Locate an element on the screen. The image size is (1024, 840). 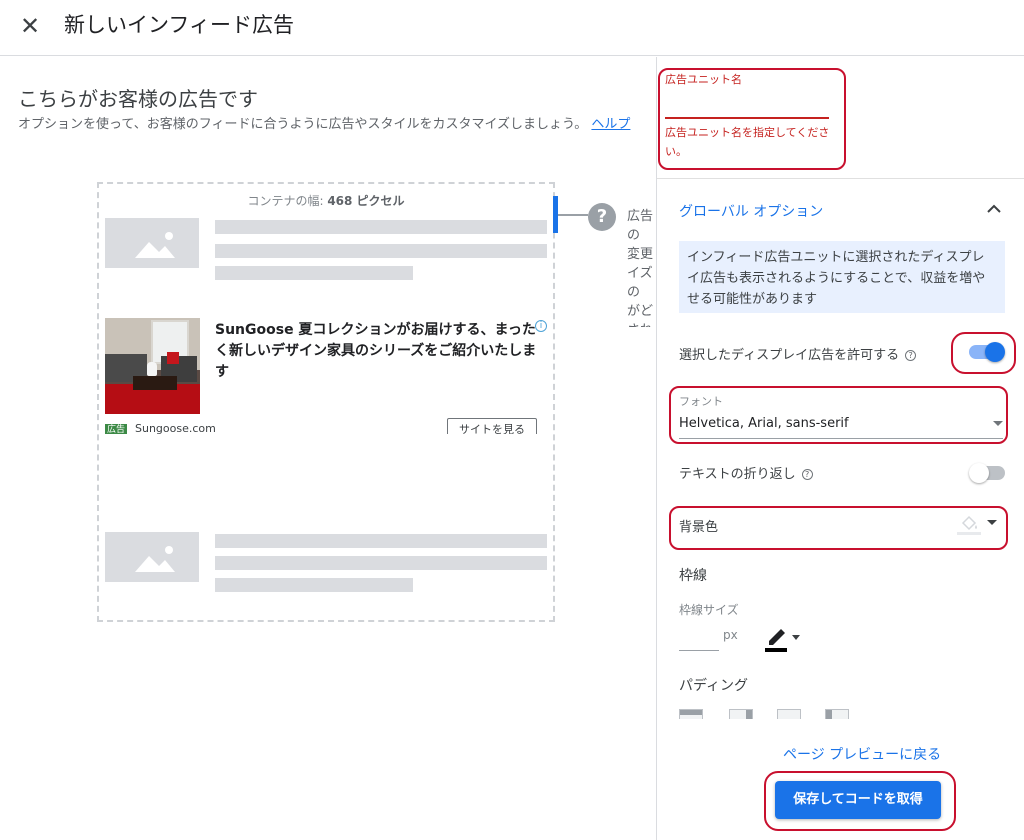
text-wrap-label: テキストの折り返し is located at coordinates (737, 474).